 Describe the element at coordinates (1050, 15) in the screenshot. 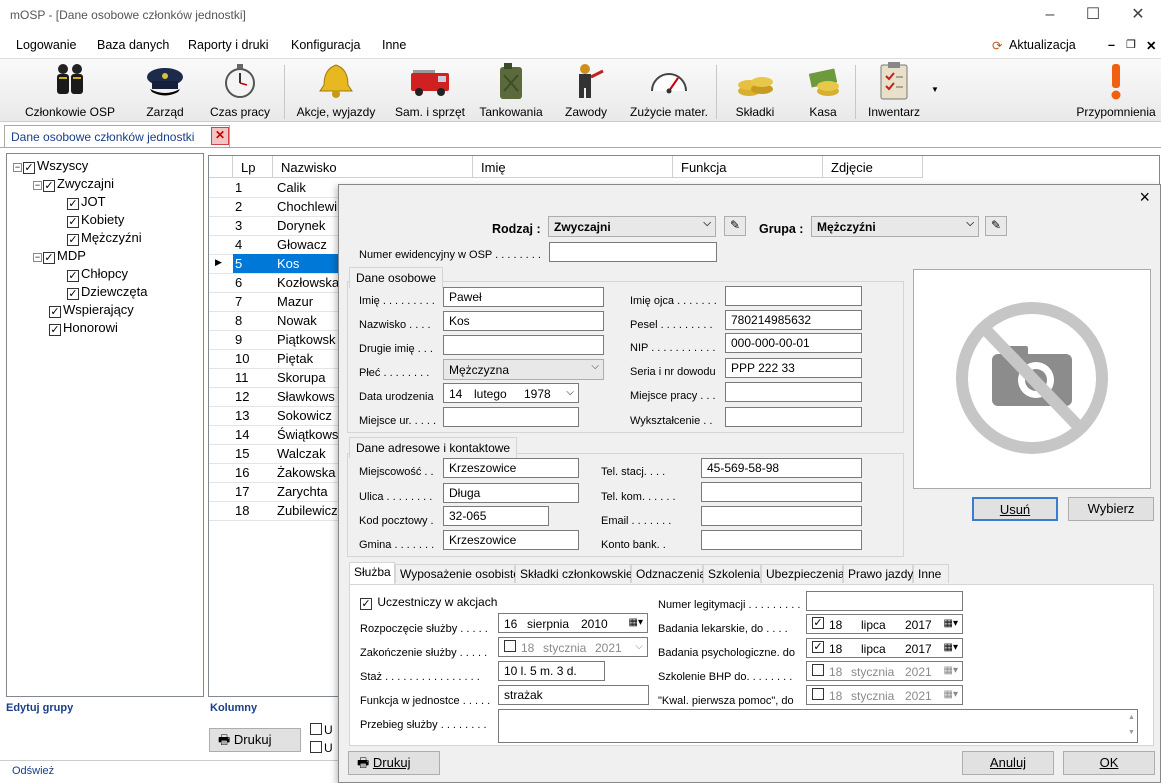

I see `minimize-icon: –` at that location.